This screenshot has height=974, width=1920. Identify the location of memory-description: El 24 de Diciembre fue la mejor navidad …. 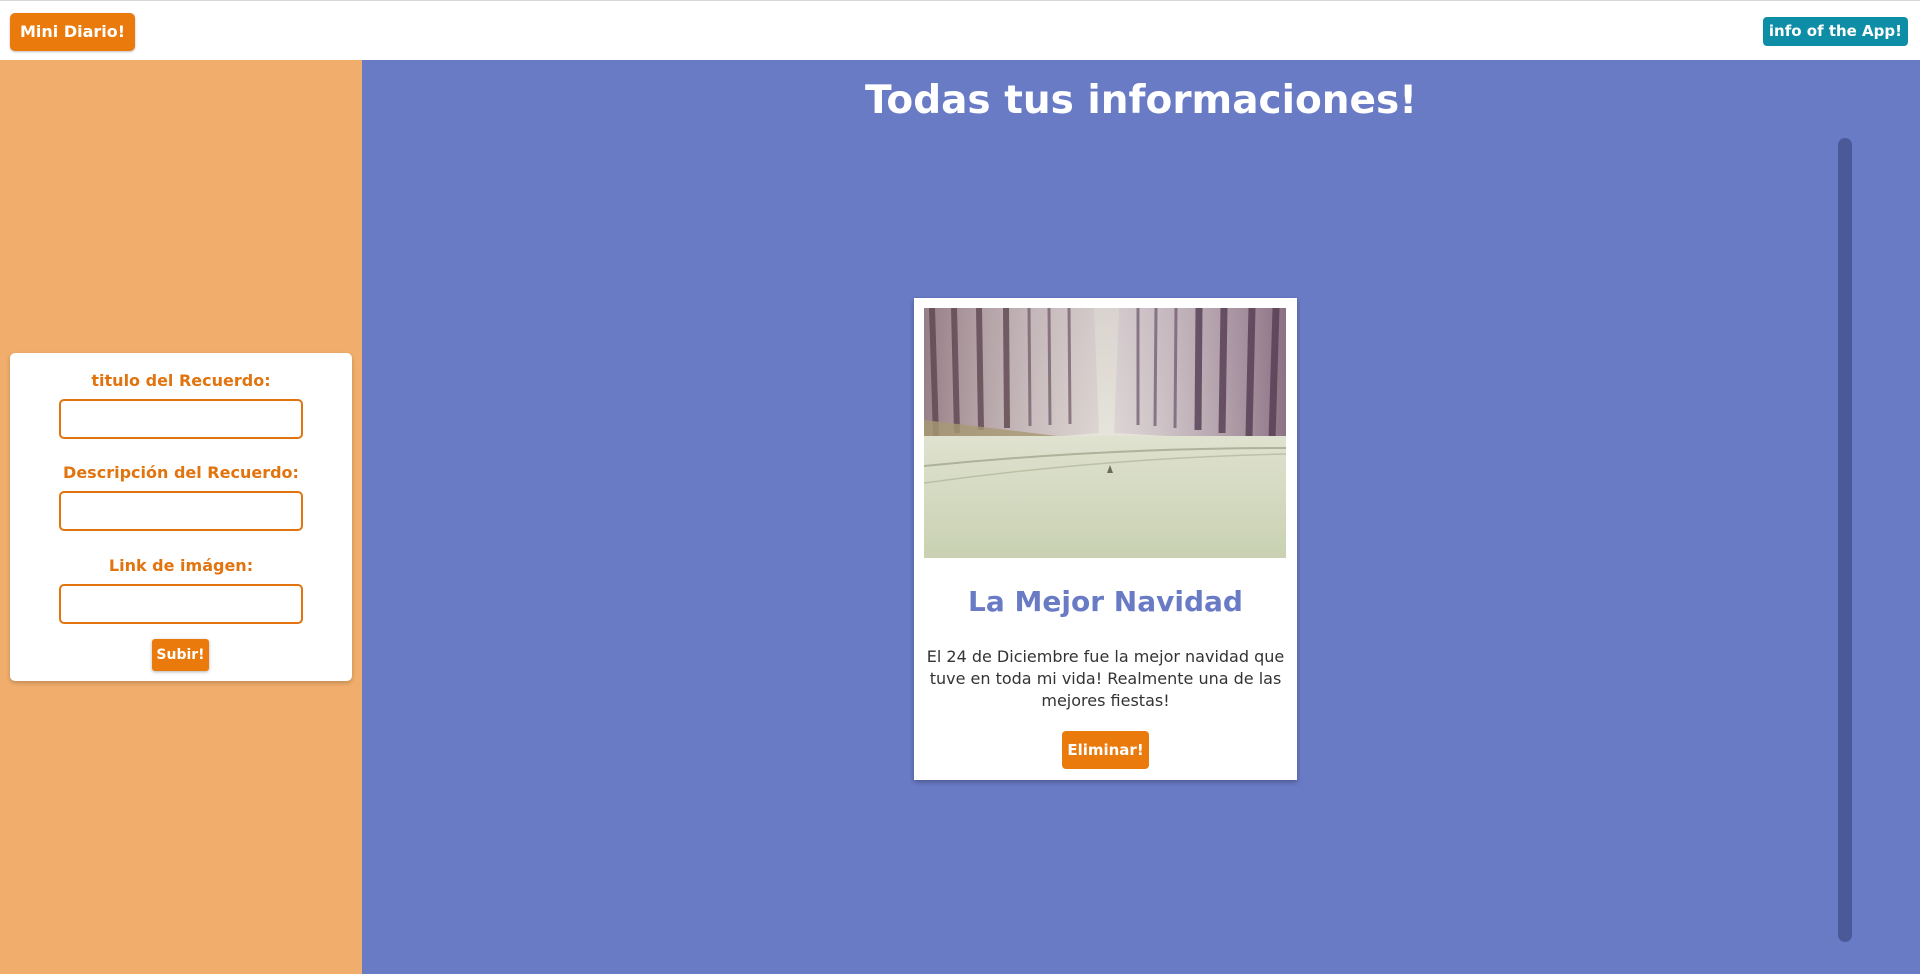
(1105, 678).